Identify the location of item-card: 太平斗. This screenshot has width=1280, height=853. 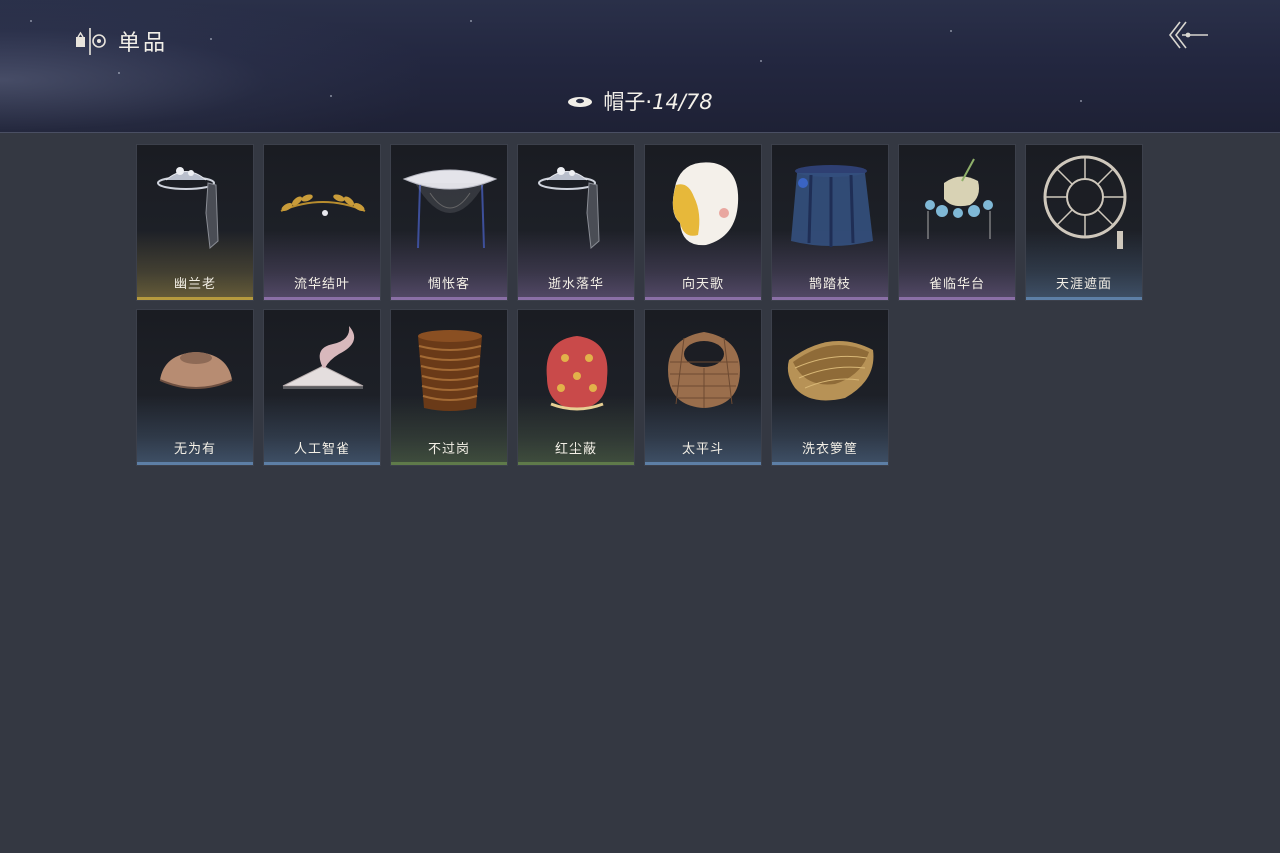
(703, 387).